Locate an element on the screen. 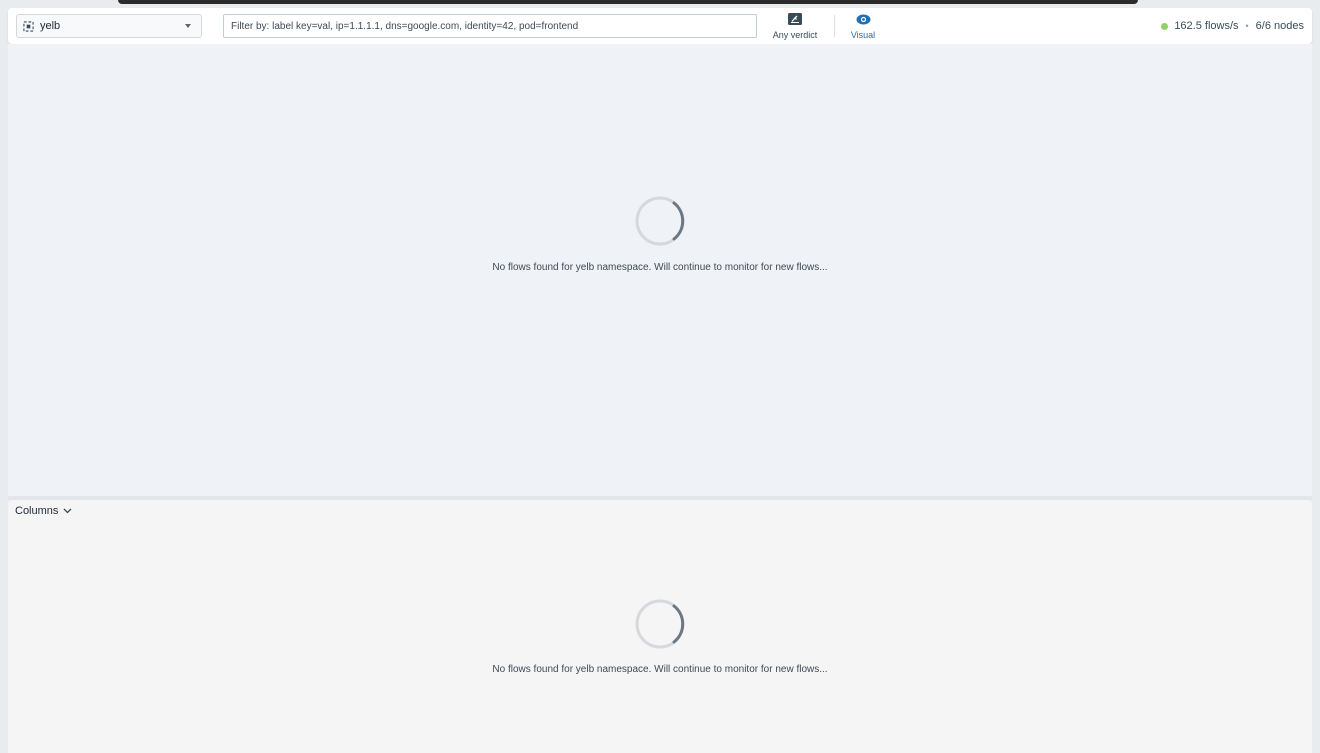  window-top-edge is located at coordinates (660, 3).